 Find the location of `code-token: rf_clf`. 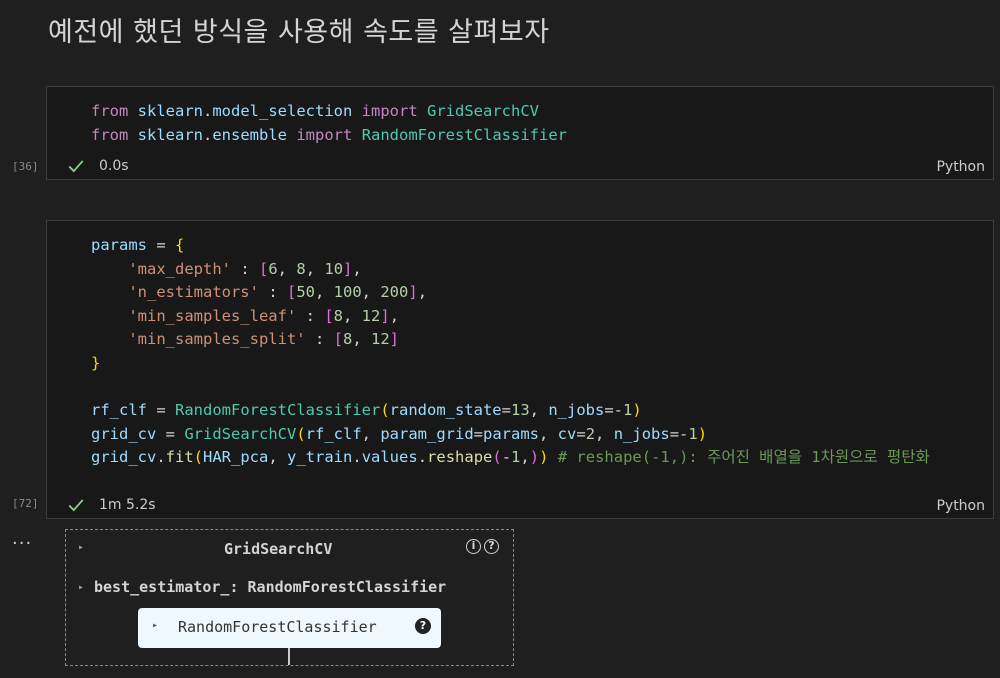

code-token: rf_clf is located at coordinates (119, 410).